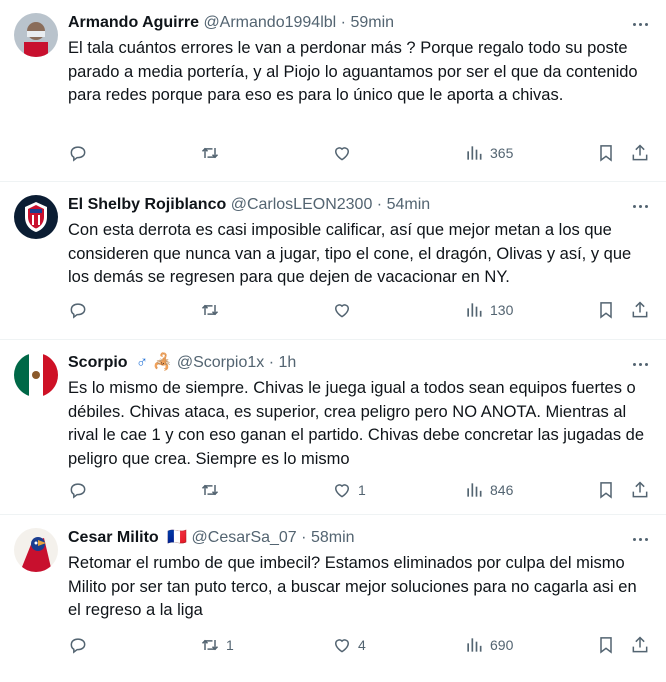  I want to click on name-emoji: ♂ 🦂, so click(154, 362).